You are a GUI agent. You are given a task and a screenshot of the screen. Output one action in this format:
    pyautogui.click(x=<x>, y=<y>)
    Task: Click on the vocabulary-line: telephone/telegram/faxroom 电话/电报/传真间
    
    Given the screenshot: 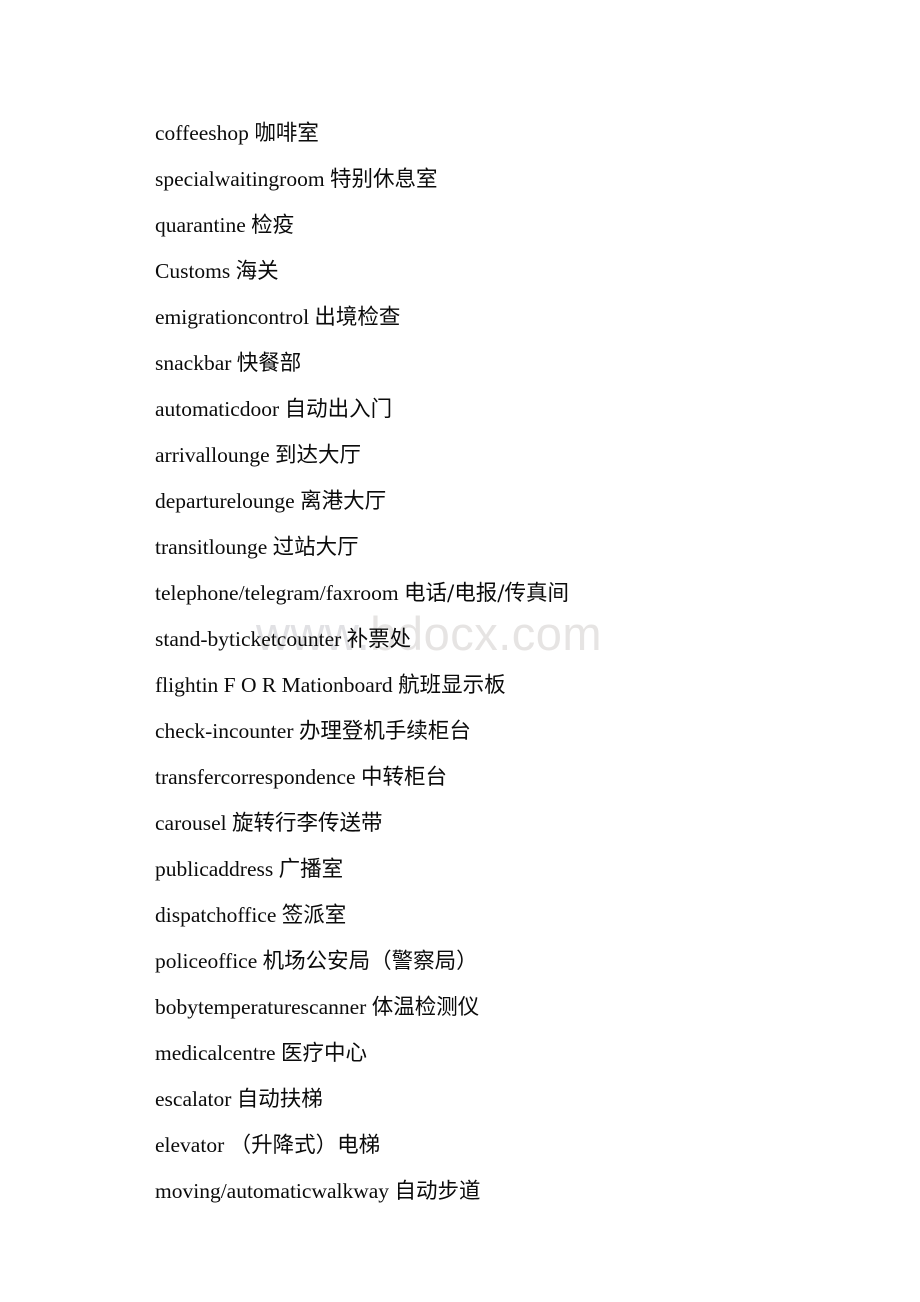 What is the action you would take?
    pyautogui.click(x=505, y=593)
    